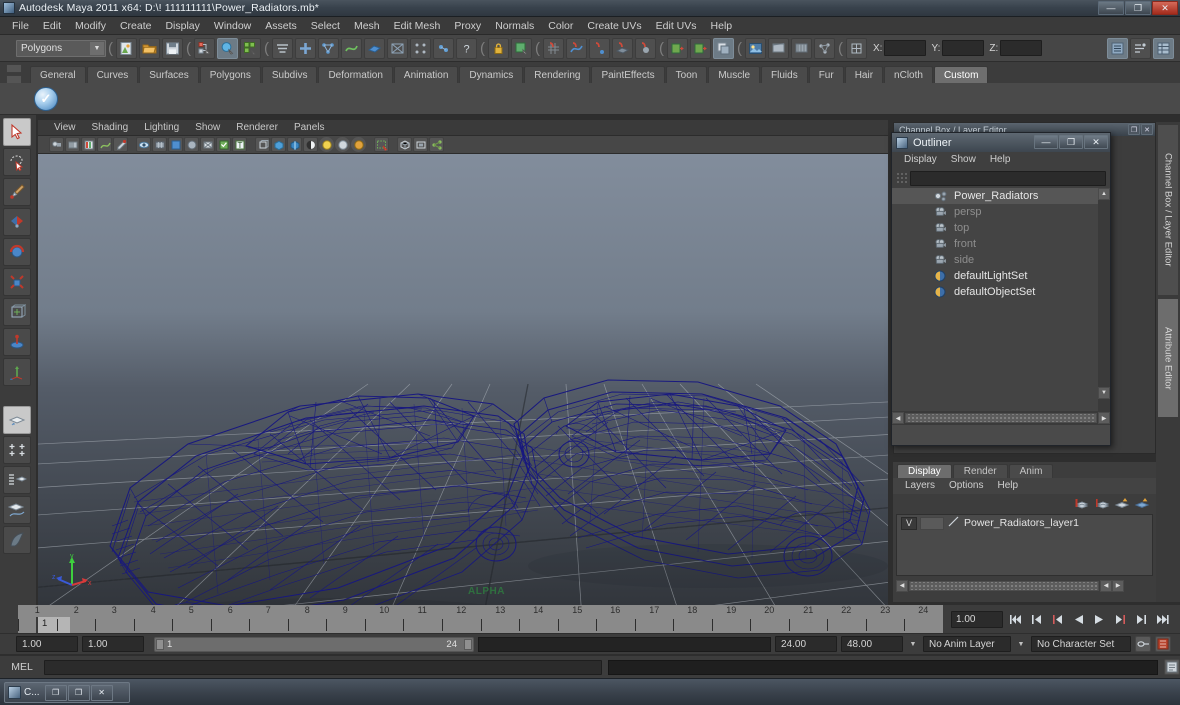  Describe the element at coordinates (58, 74) in the screenshot. I see `shelf-tab-general: General` at that location.